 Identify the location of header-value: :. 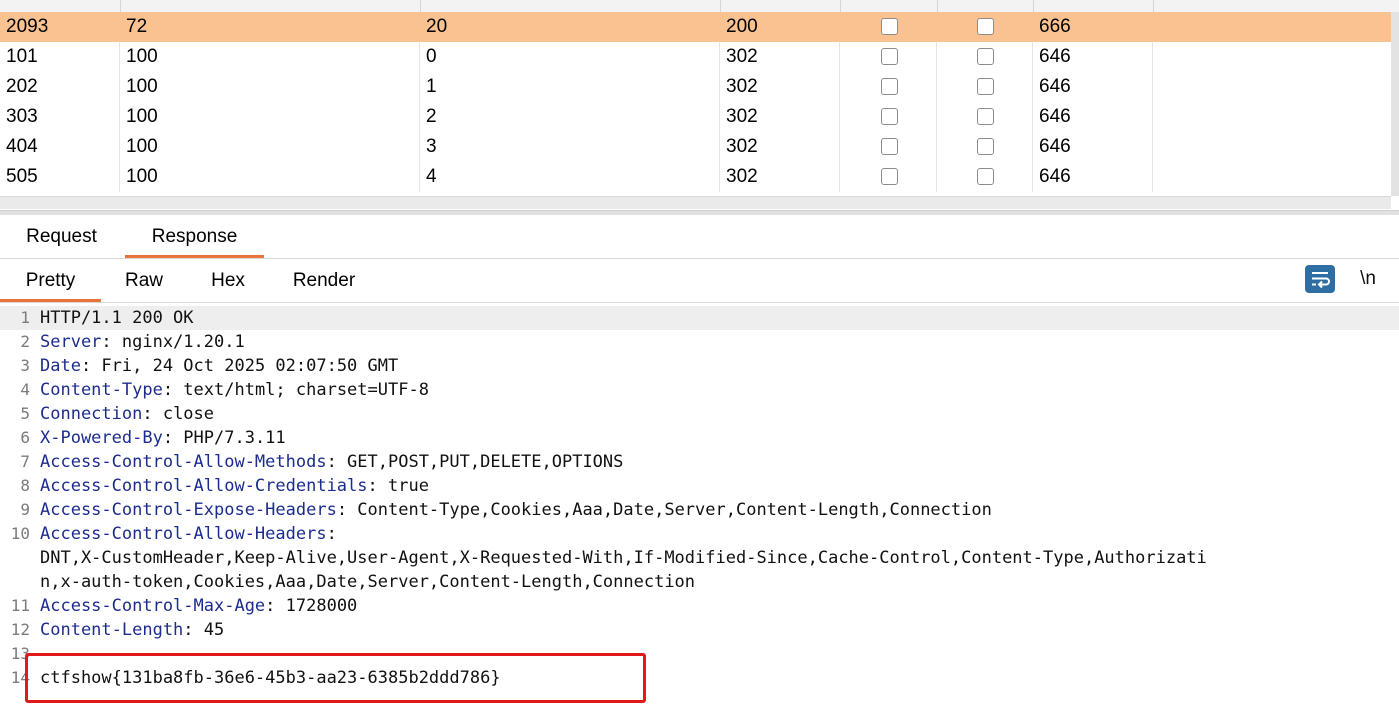
(331, 534).